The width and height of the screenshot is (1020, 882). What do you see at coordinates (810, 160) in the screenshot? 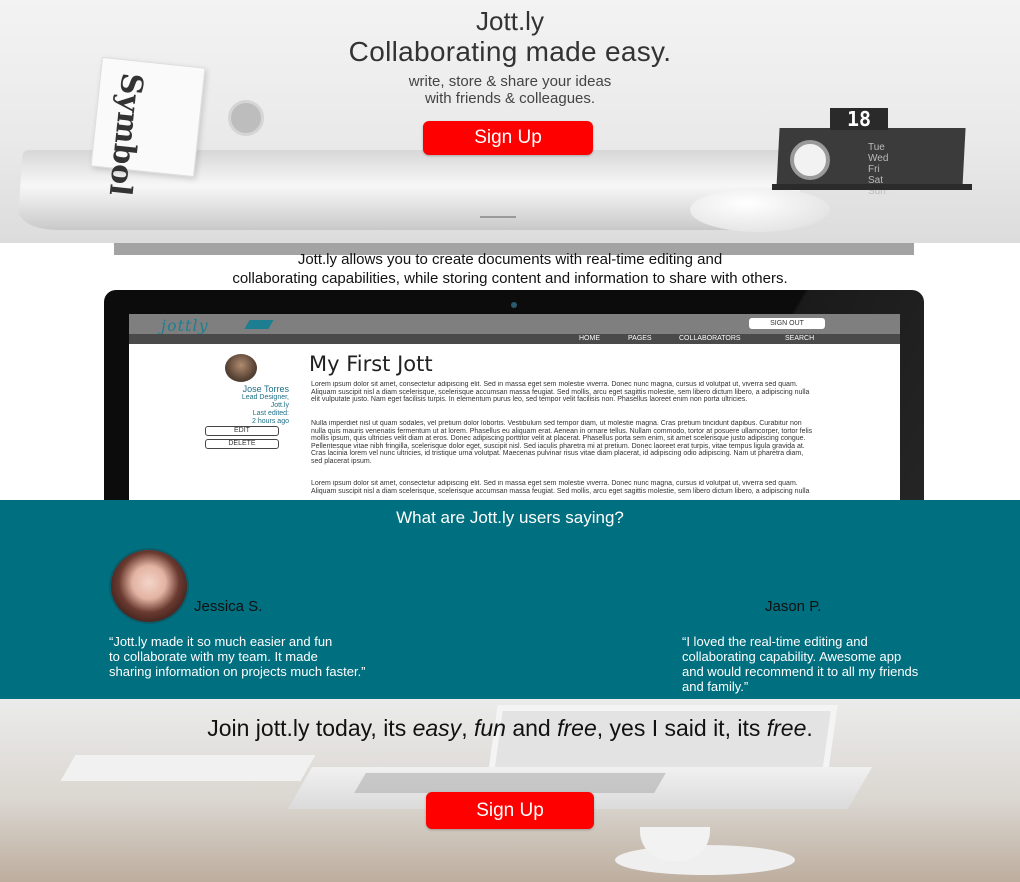
I see `calendar-dial` at bounding box center [810, 160].